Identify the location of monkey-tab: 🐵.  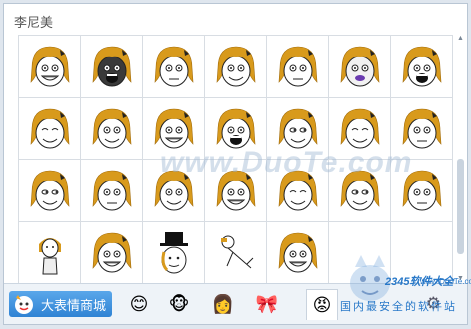
(179, 304).